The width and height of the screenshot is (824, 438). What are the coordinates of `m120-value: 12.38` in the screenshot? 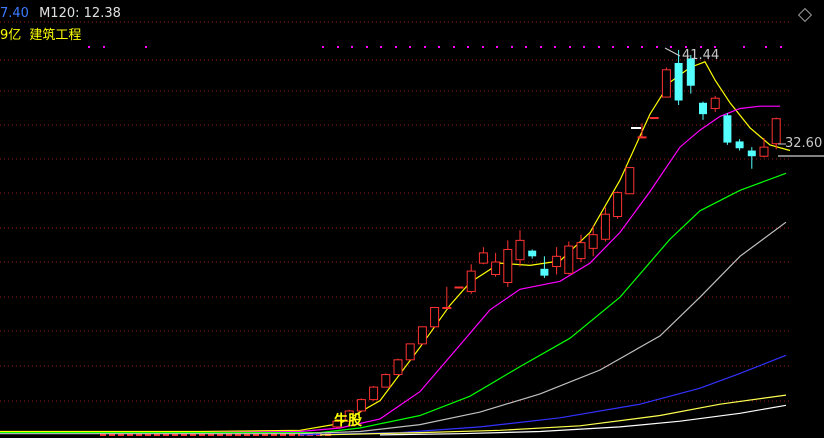 It's located at (102, 13).